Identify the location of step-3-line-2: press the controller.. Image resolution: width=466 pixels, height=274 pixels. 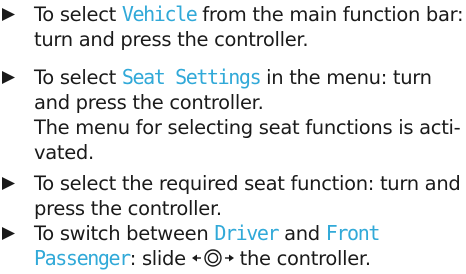
(128, 208).